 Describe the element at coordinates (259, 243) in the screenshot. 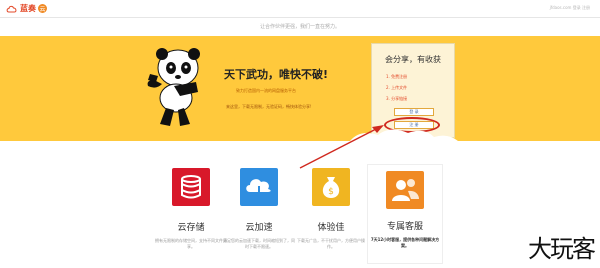

I see `feature-desc: 满足您的云加速下载，时间缩短到了，同时下载不限速。` at that location.